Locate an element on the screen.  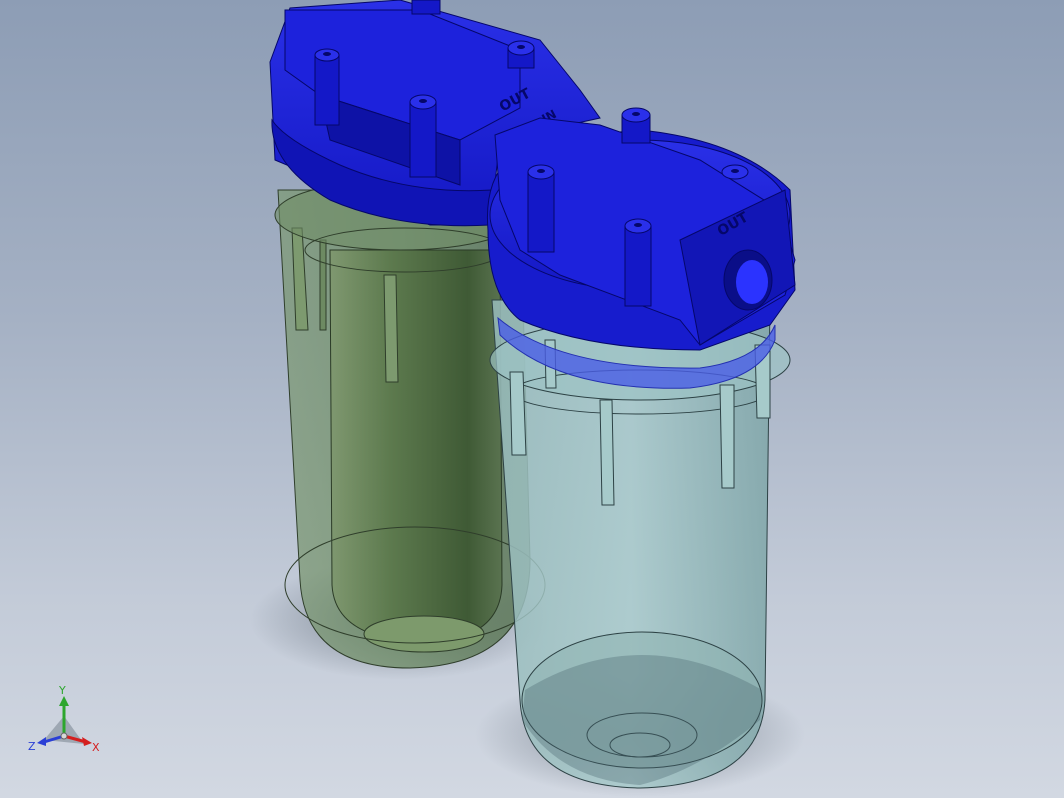
triad-y-arrow is located at coordinates (64, 701).